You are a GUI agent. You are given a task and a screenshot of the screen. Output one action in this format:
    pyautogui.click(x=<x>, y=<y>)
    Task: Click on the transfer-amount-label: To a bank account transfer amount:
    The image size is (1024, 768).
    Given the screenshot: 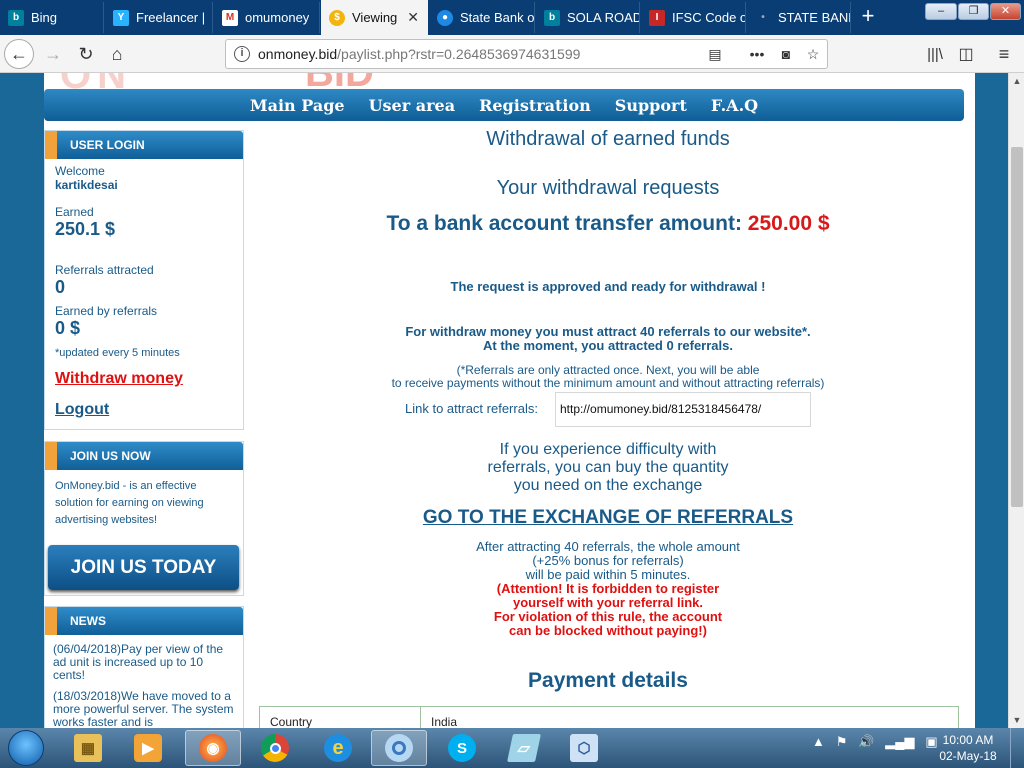 What is the action you would take?
    pyautogui.click(x=564, y=223)
    